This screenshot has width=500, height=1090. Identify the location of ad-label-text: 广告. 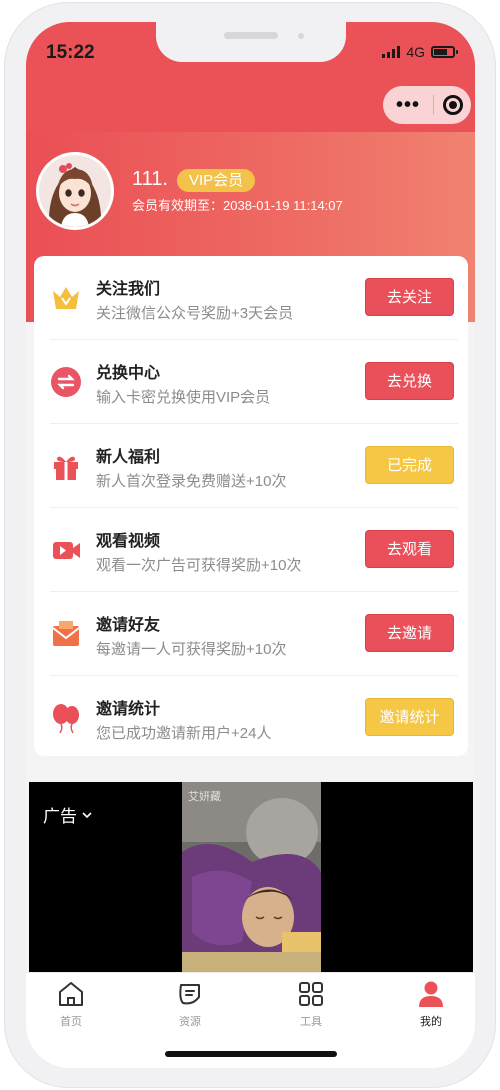
(60, 816).